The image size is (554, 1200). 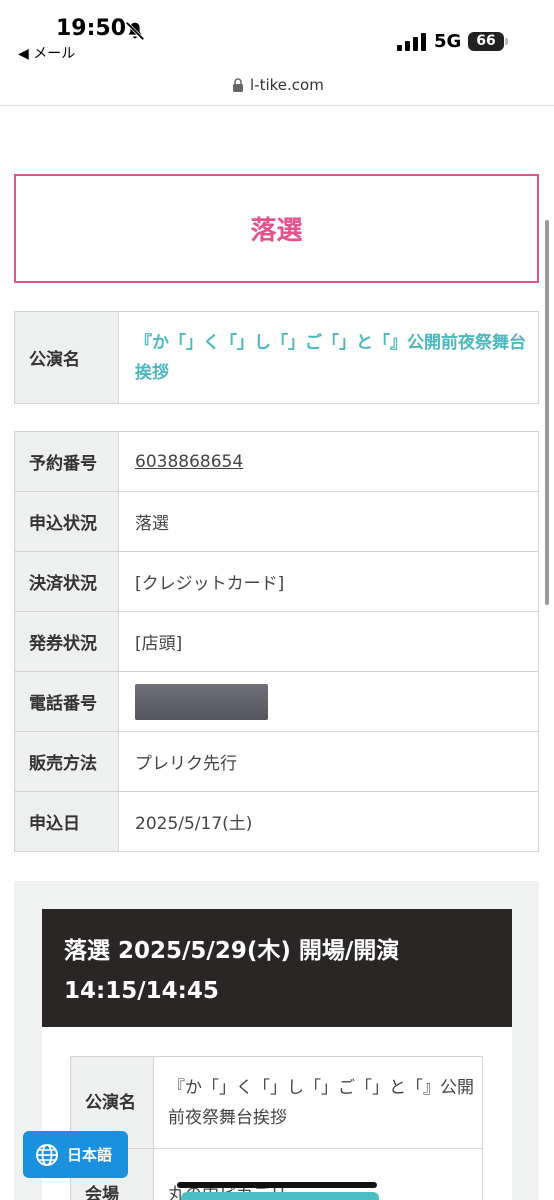 I want to click on table-row: 電話番号, so click(x=276, y=701).